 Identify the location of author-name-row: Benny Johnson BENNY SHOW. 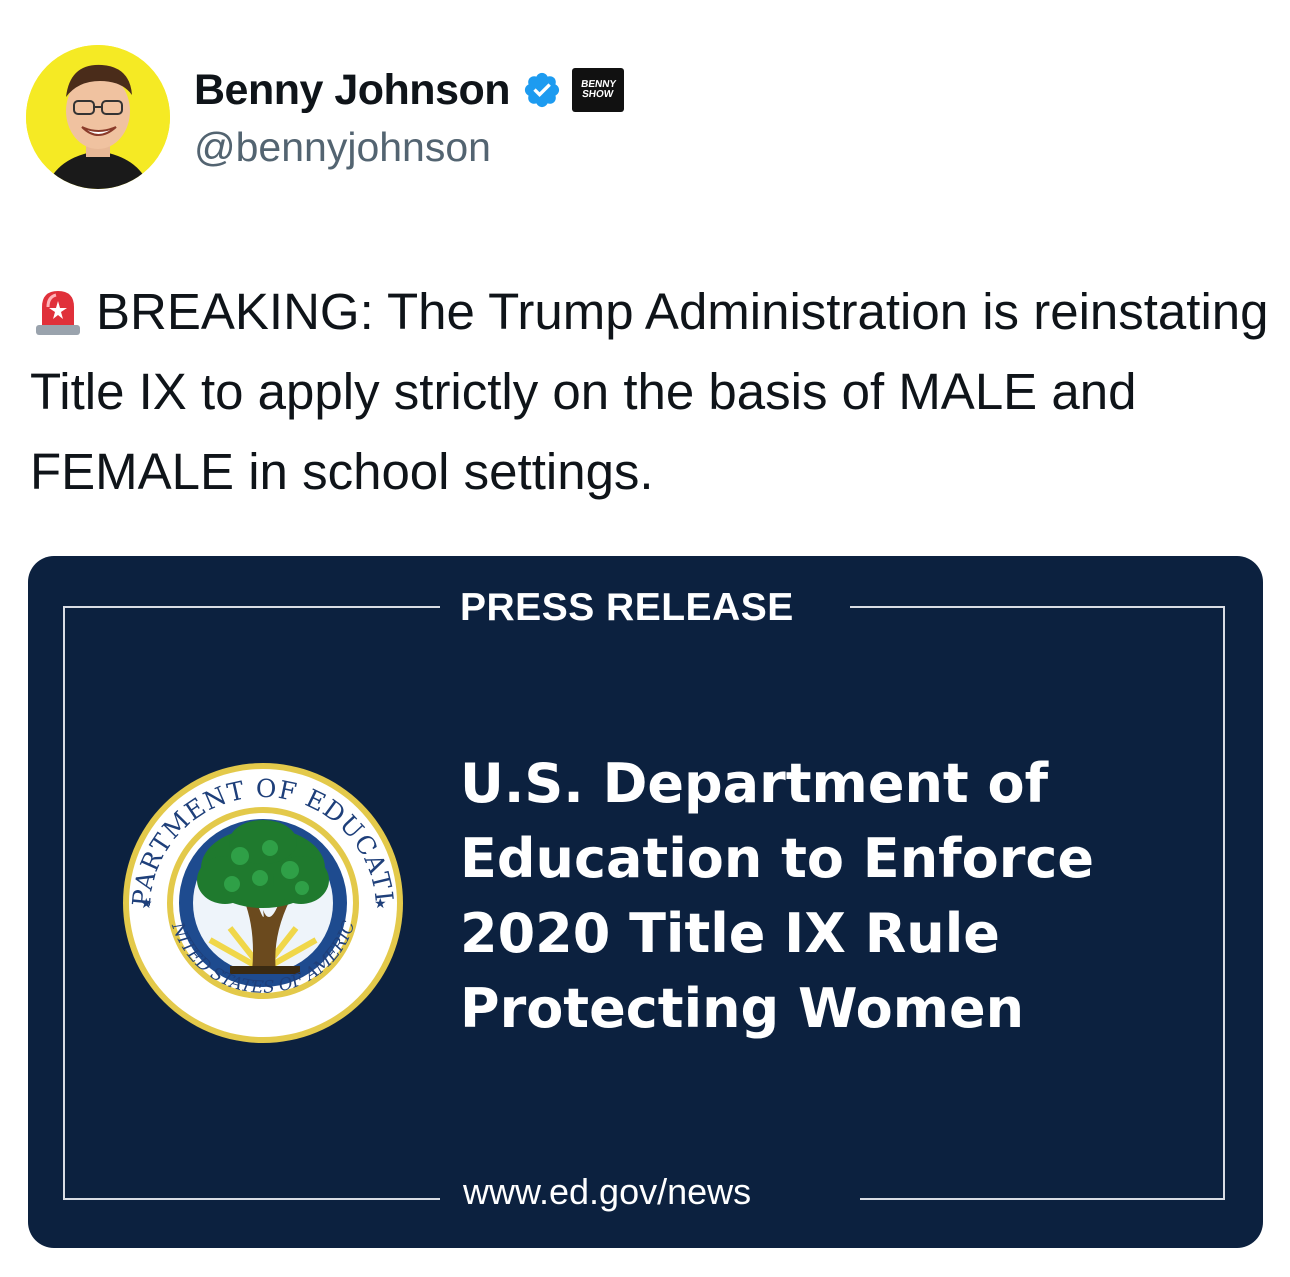
(409, 90).